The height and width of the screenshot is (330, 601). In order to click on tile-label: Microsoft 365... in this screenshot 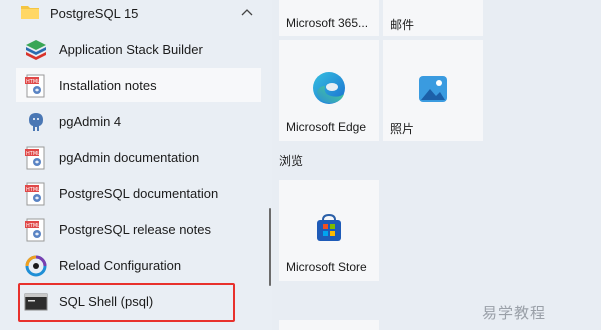, I will do `click(327, 23)`.